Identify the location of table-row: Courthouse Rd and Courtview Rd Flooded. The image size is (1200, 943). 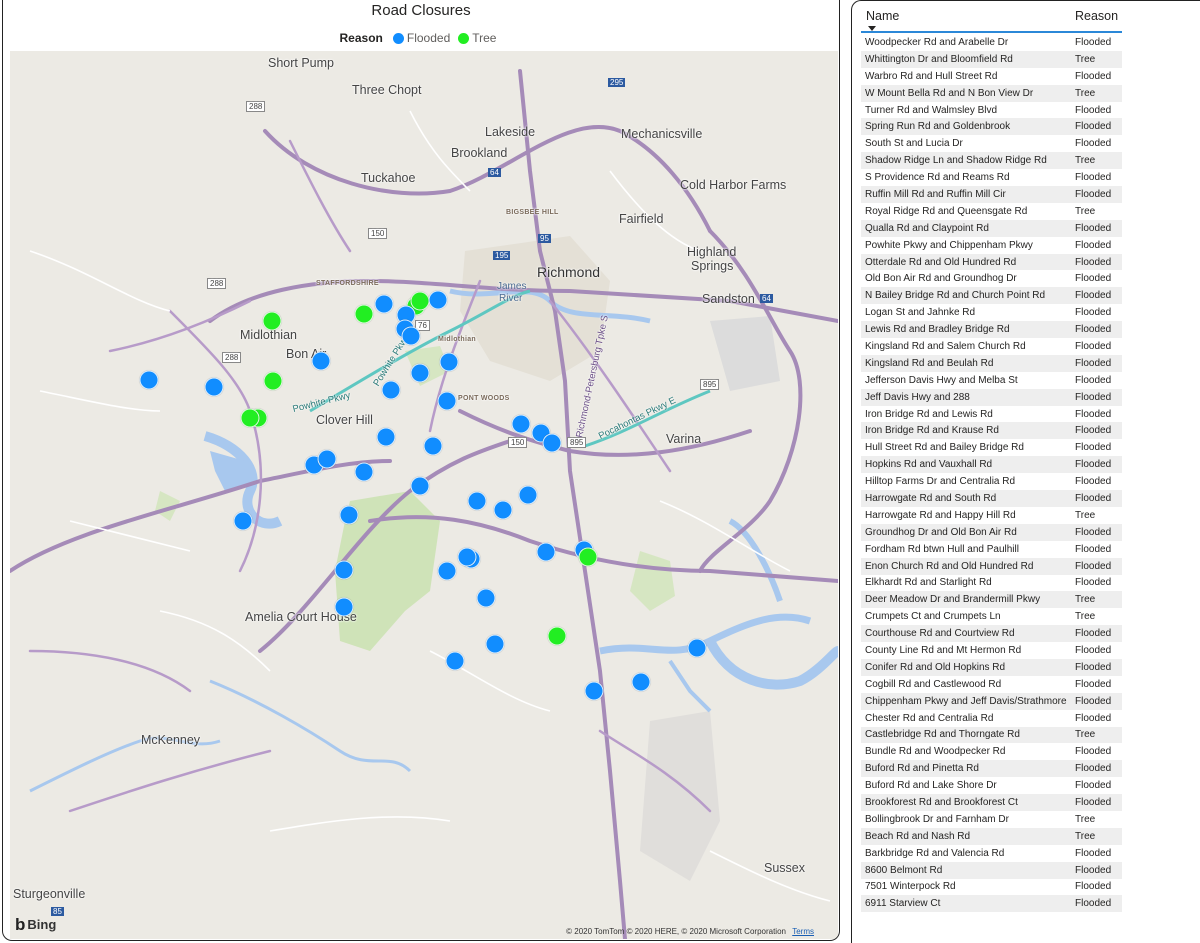
(991, 634).